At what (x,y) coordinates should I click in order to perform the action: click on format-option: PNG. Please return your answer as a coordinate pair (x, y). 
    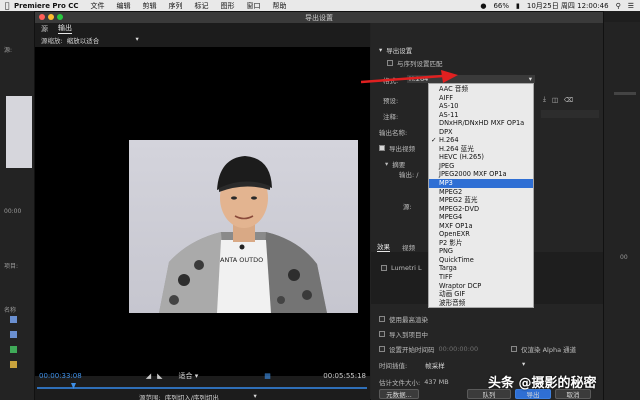
    Looking at the image, I should click on (481, 251).